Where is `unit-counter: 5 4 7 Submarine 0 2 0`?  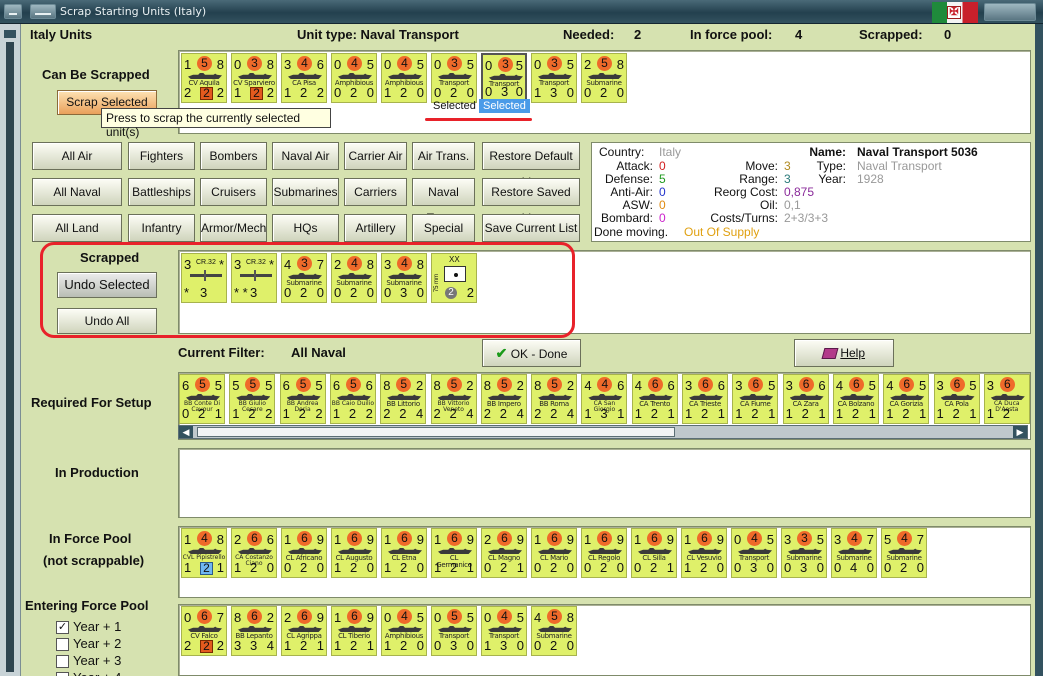
unit-counter: 5 4 7 Submarine 0 2 0 is located at coordinates (904, 553).